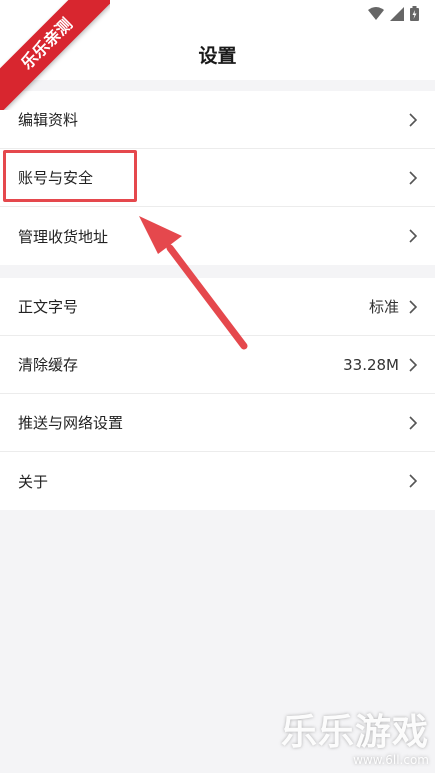  Describe the element at coordinates (397, 13) in the screenshot. I see `signal-icon` at that location.